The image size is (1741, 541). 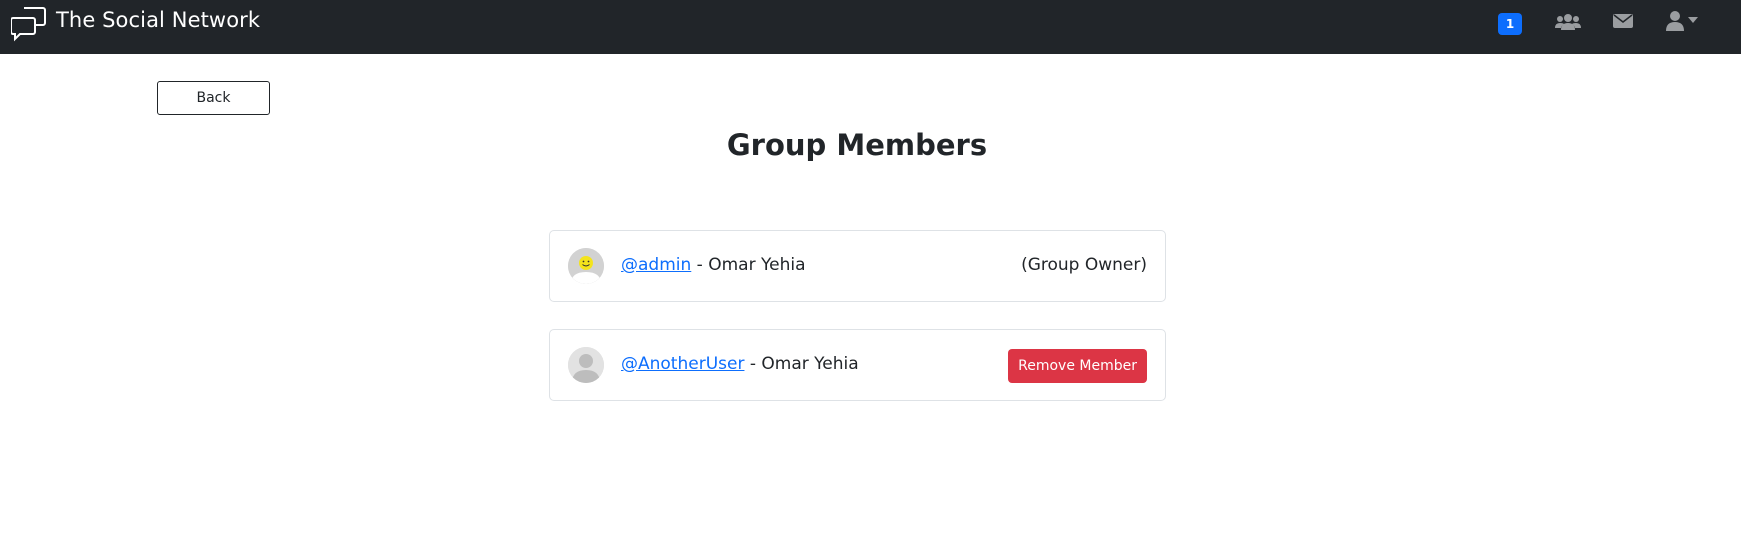 I want to click on remove-member-button: Remove Member, so click(x=1077, y=366).